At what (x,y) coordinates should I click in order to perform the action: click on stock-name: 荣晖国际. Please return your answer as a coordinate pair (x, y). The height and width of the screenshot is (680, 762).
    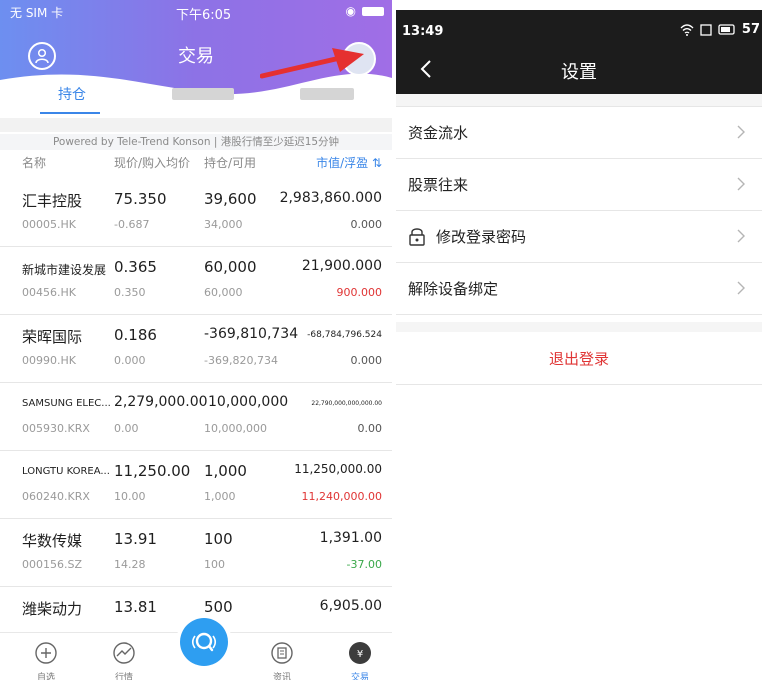
    Looking at the image, I should click on (52, 337).